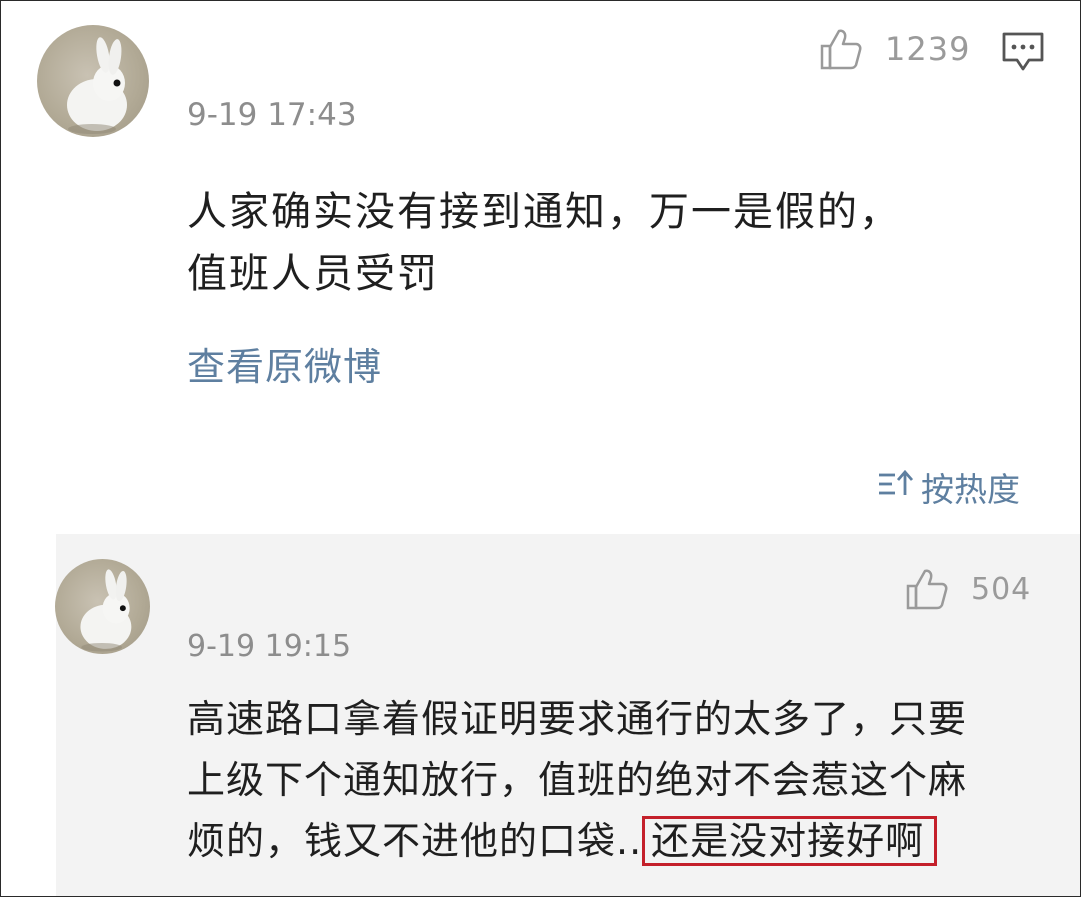 The height and width of the screenshot is (897, 1081). What do you see at coordinates (1001, 589) in the screenshot?
I see `like-count: 504` at bounding box center [1001, 589].